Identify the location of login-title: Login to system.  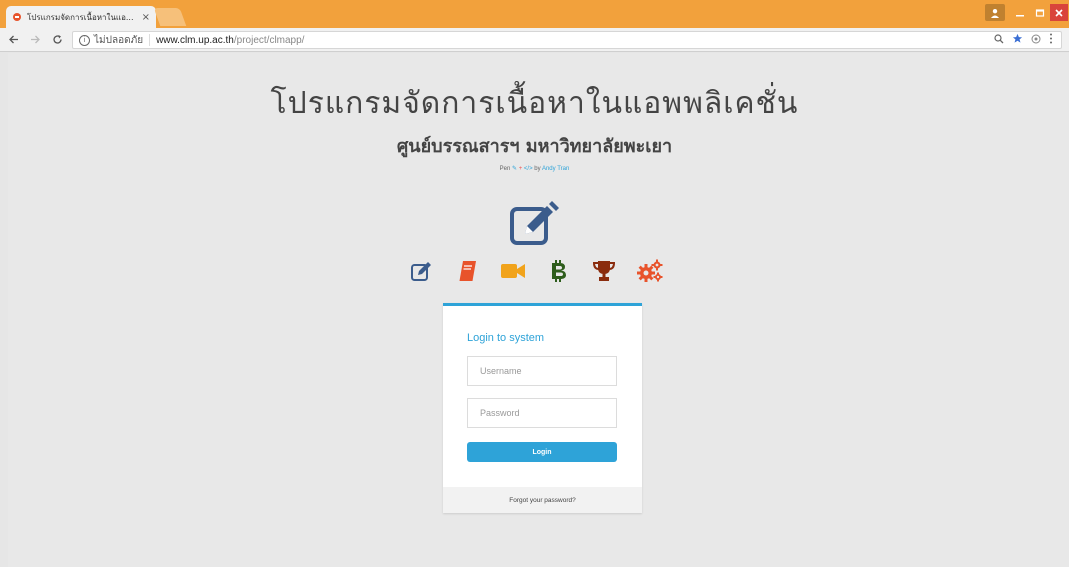
(506, 338).